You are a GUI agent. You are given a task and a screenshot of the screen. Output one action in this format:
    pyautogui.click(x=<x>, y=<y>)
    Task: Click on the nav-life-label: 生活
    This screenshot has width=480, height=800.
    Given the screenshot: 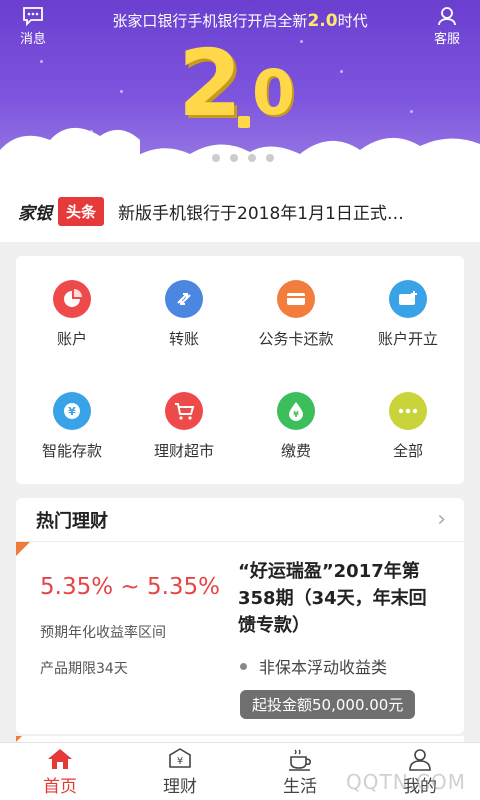 What is the action you would take?
    pyautogui.click(x=300, y=787)
    